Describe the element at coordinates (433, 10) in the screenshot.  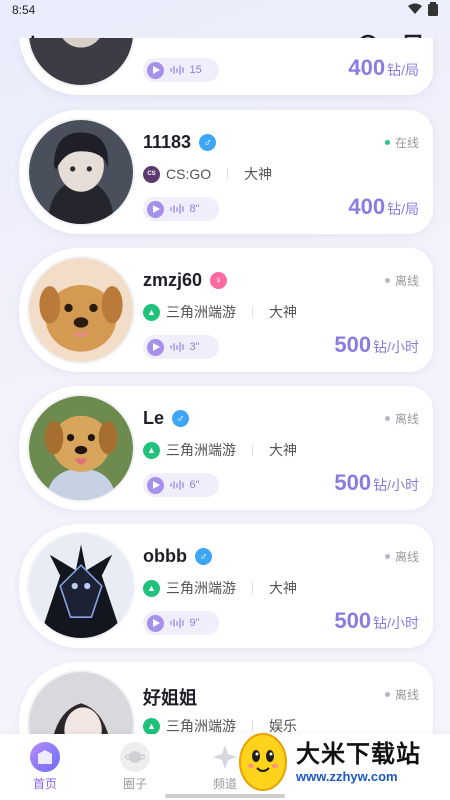
I see `battery-icon` at that location.